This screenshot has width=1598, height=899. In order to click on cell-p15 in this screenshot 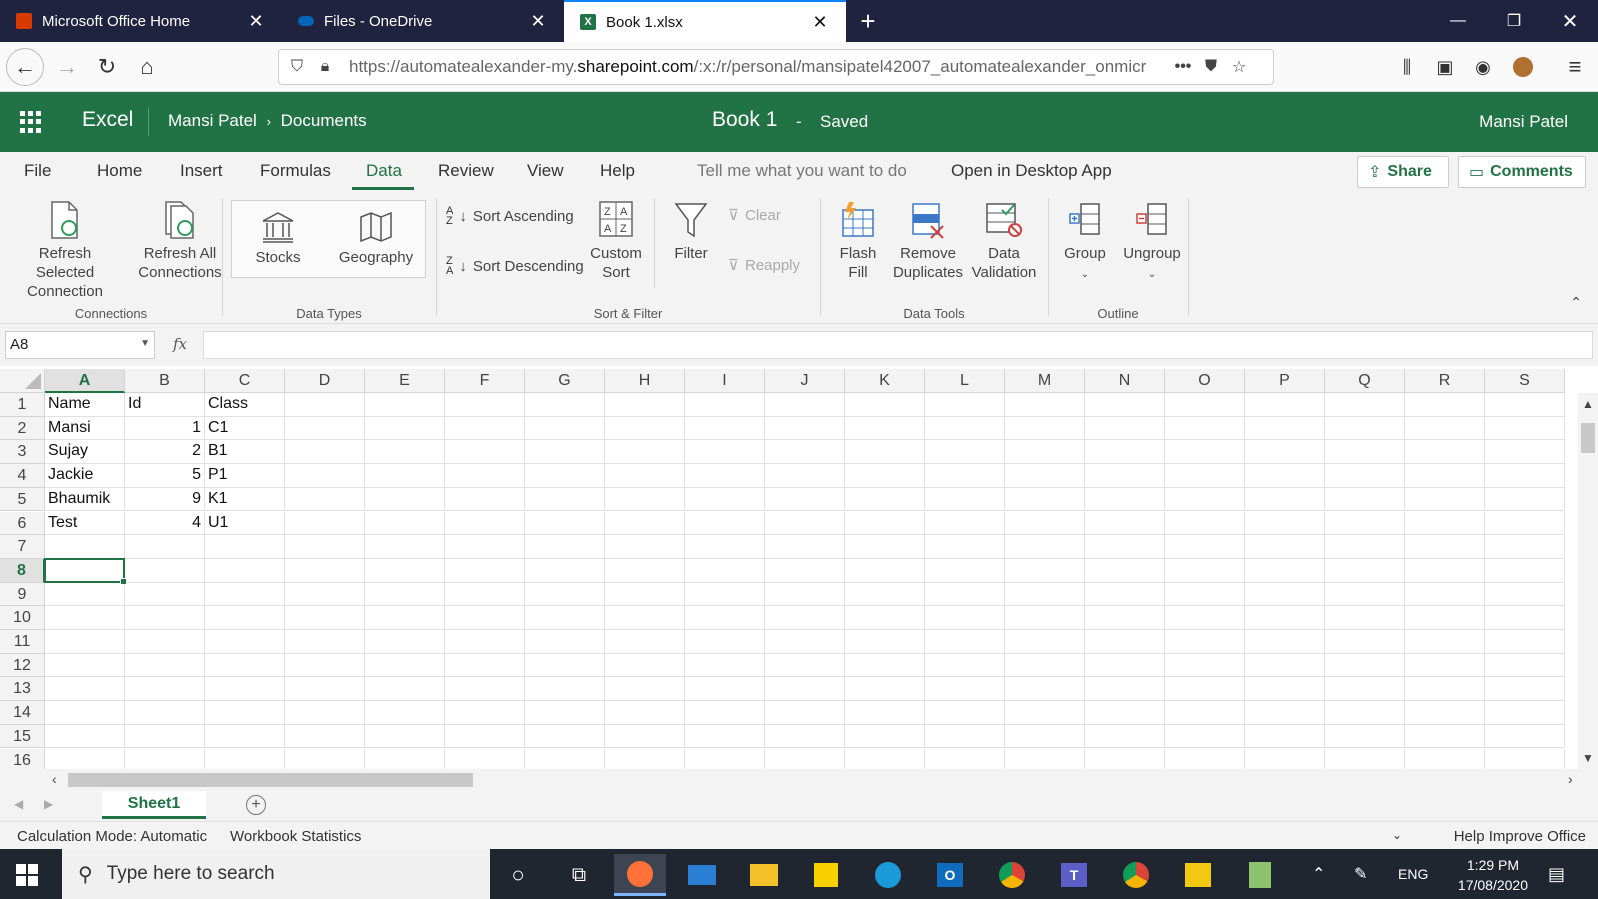, I will do `click(1285, 736)`.